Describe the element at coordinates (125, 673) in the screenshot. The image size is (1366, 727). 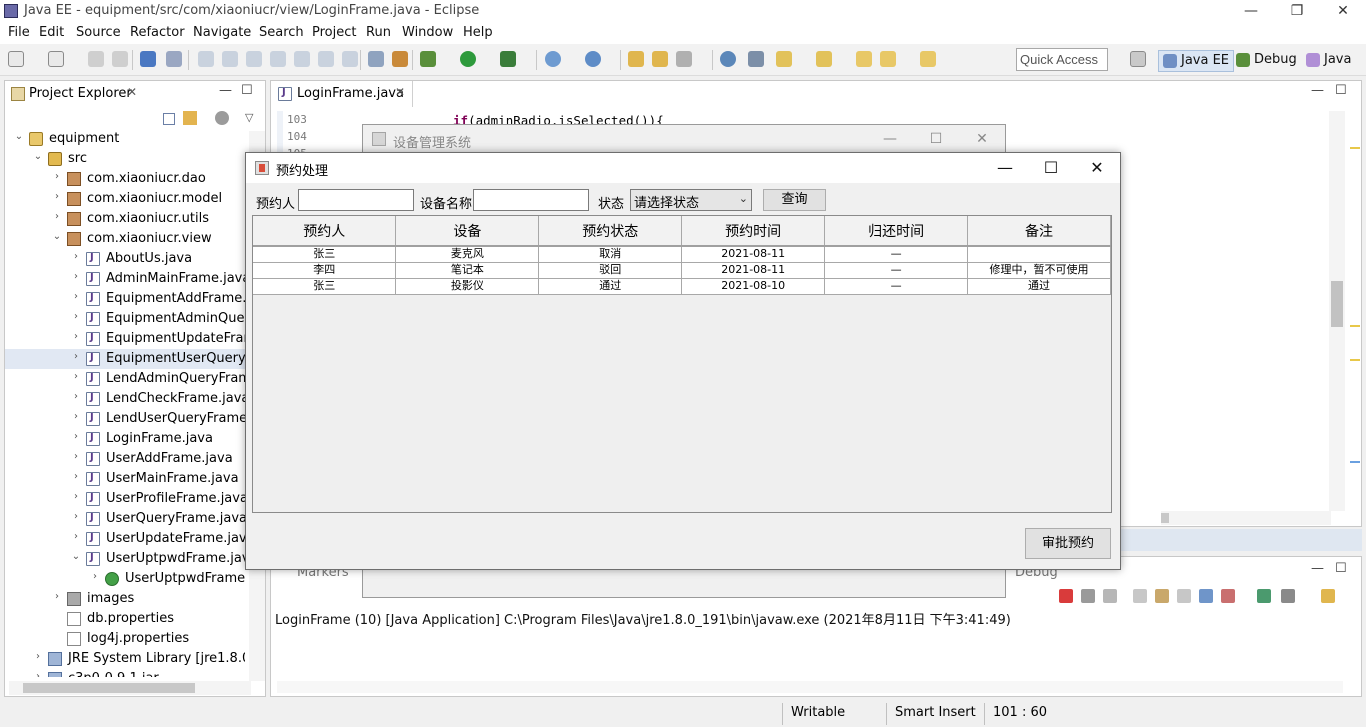
I see `tree-item: › c3p0-0.9.1.jar` at that location.